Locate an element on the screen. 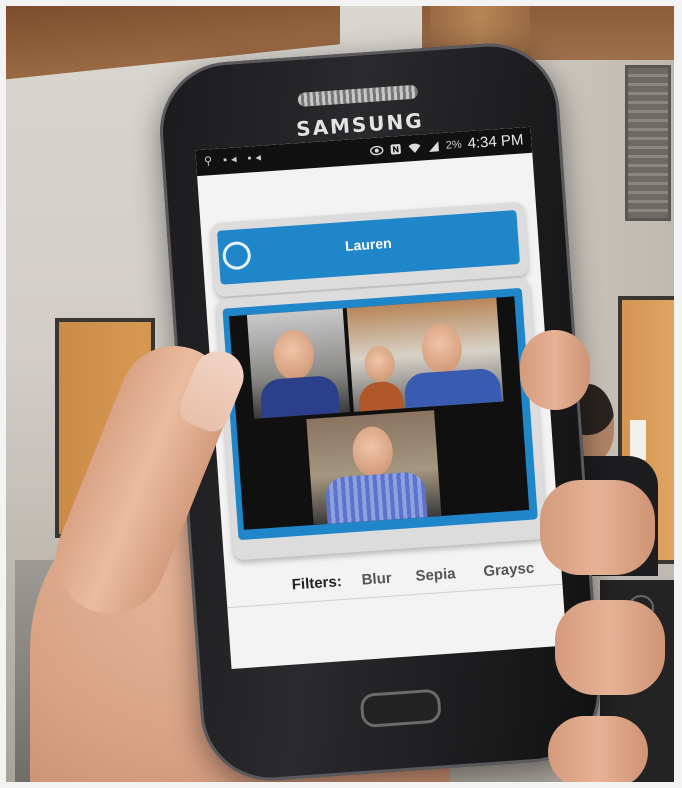 The height and width of the screenshot is (788, 682). signal-icon is located at coordinates (434, 146).